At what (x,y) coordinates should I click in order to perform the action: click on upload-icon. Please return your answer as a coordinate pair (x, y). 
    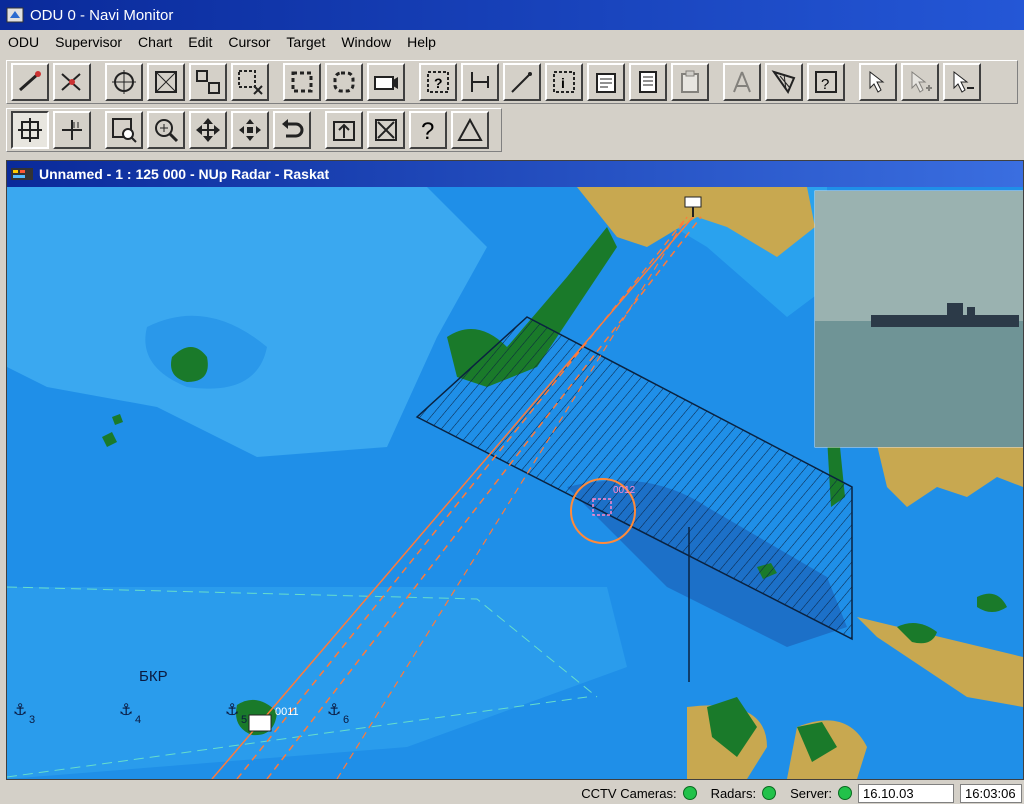
    Looking at the image, I should click on (344, 131).